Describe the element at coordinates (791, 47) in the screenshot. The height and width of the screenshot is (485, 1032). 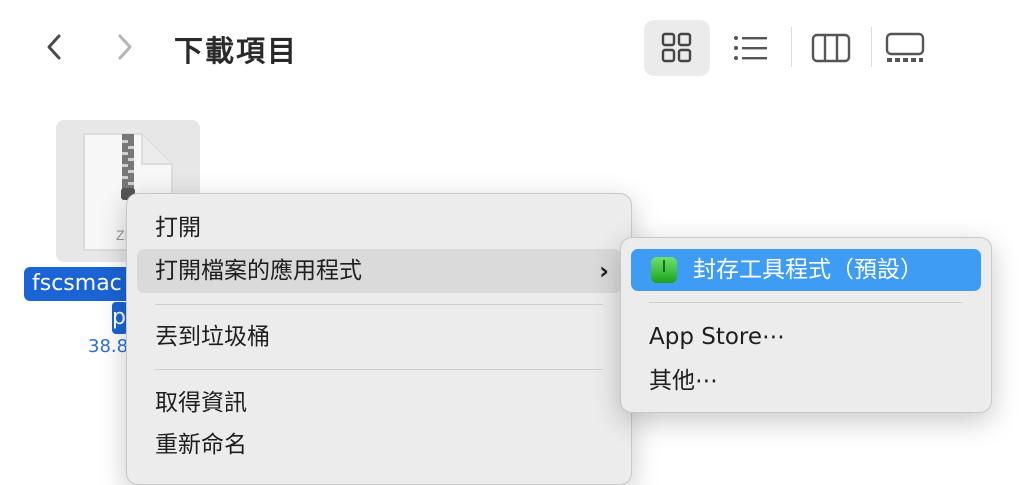
I see `toolbar-separator` at that location.